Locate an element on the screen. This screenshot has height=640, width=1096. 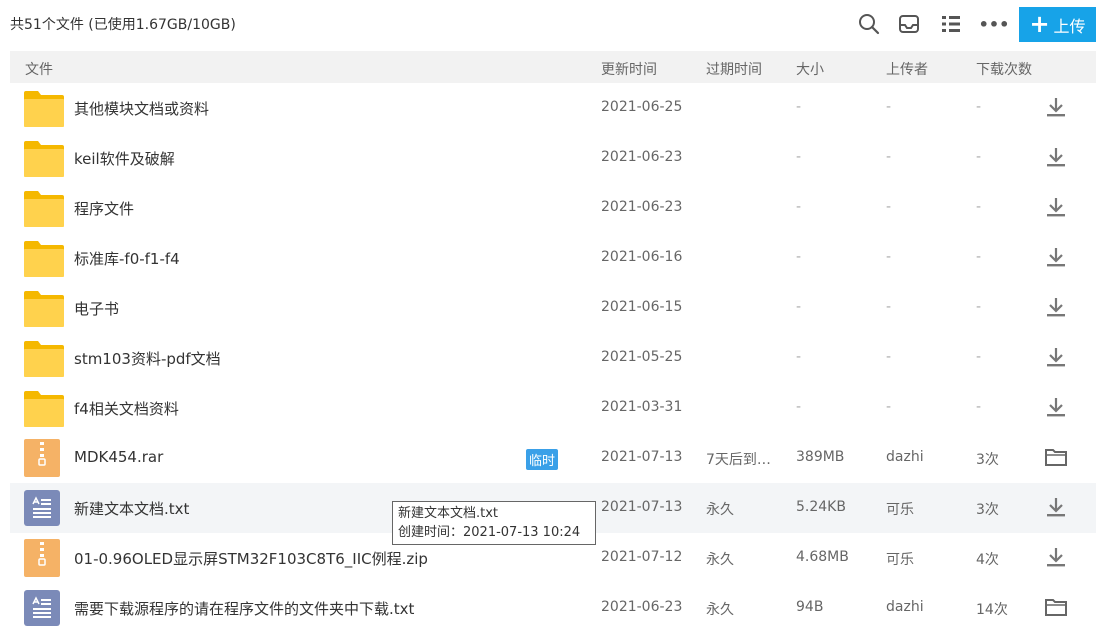
file-name: stm103资料-pdf文档 is located at coordinates (147, 358).